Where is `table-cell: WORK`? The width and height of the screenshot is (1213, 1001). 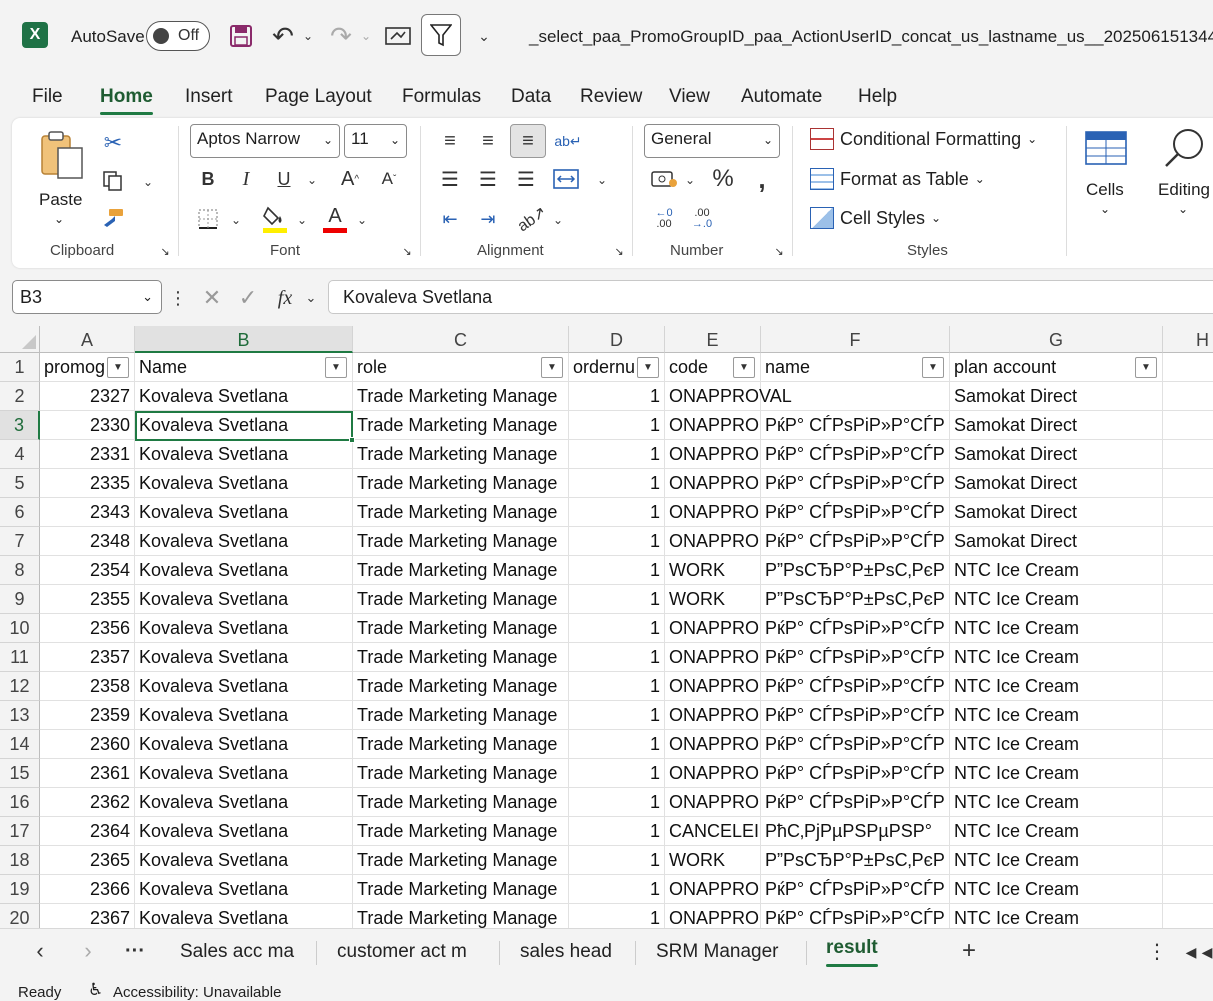
table-cell: WORK is located at coordinates (713, 860).